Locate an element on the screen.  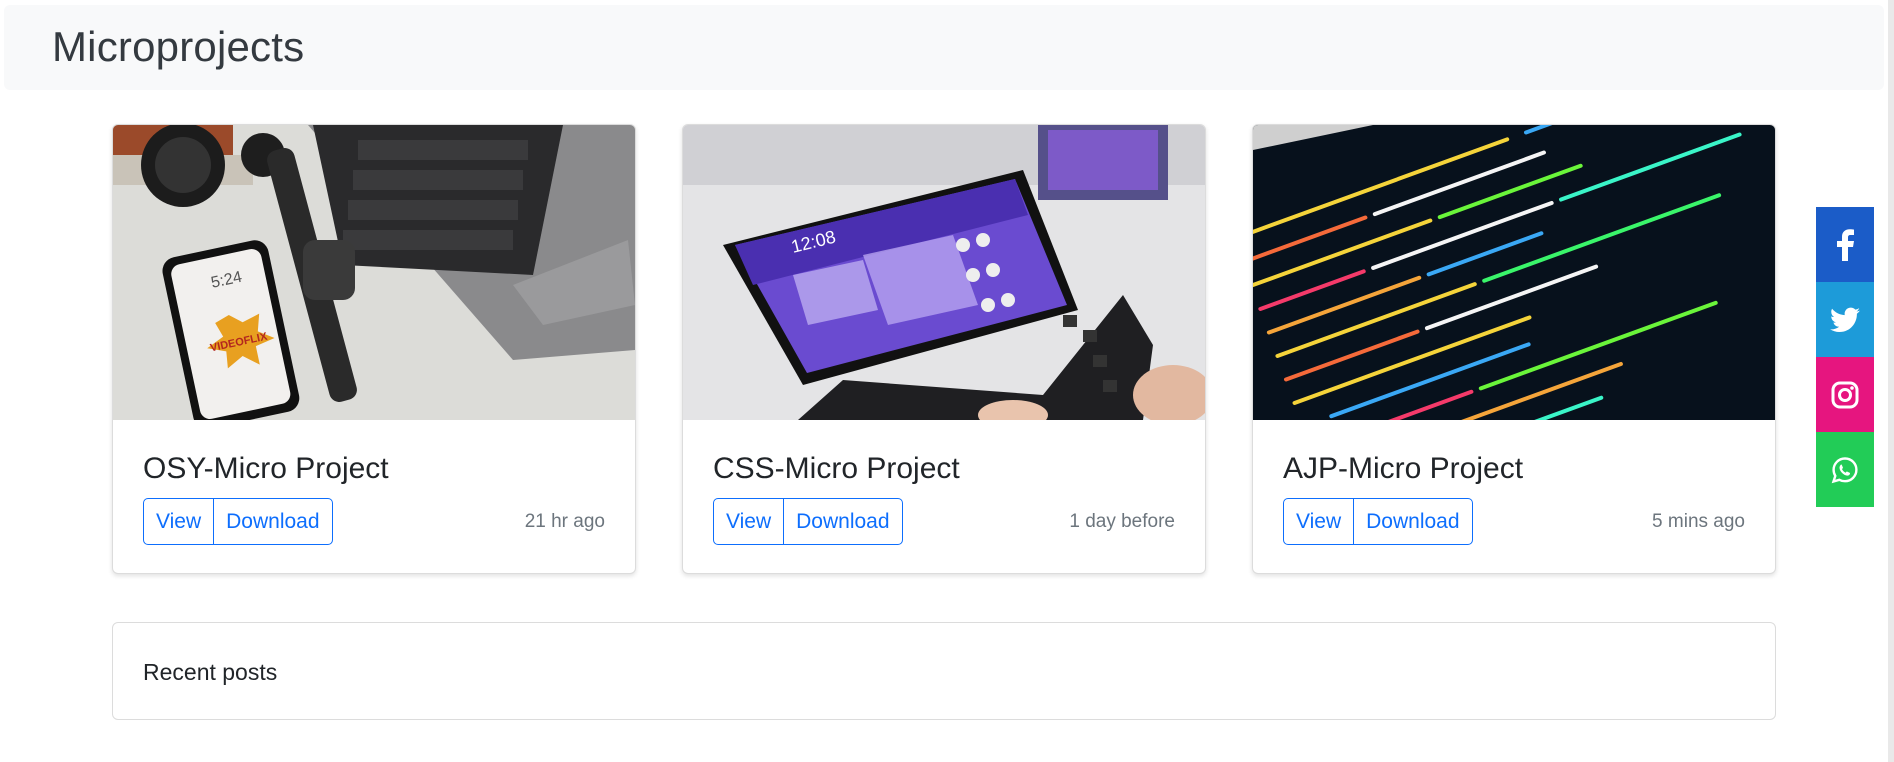
card-image-tablet: 12:08 is located at coordinates (944, 272).